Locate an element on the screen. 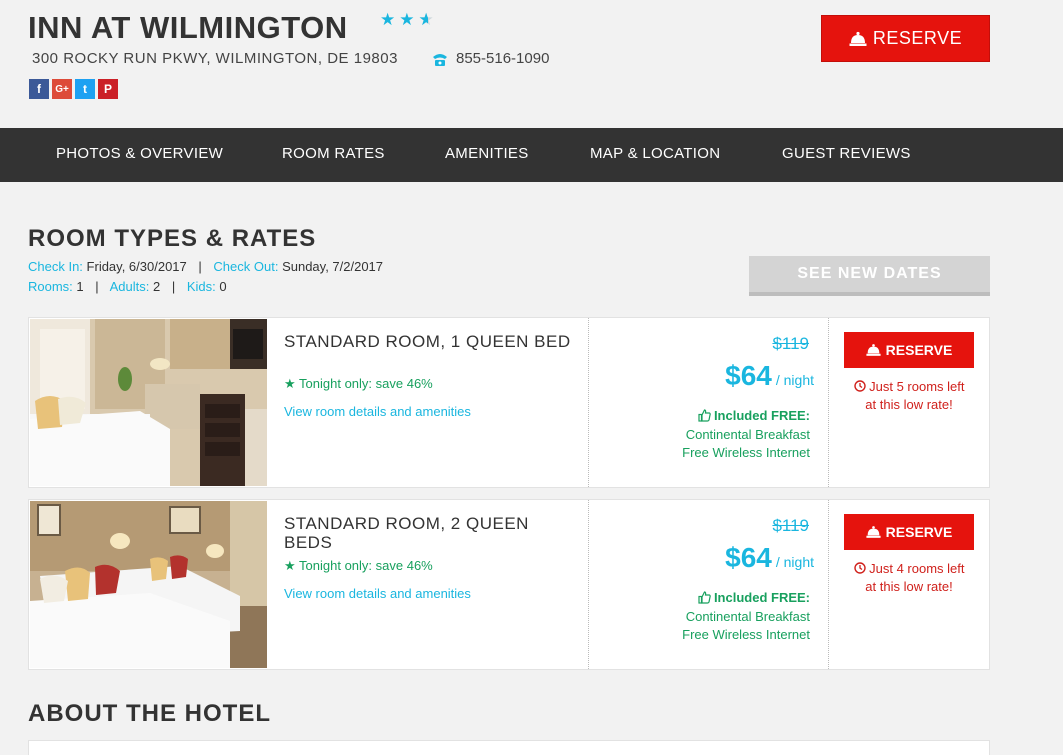 The height and width of the screenshot is (755, 1063). reserve-button-header: RESERVE is located at coordinates (905, 38).